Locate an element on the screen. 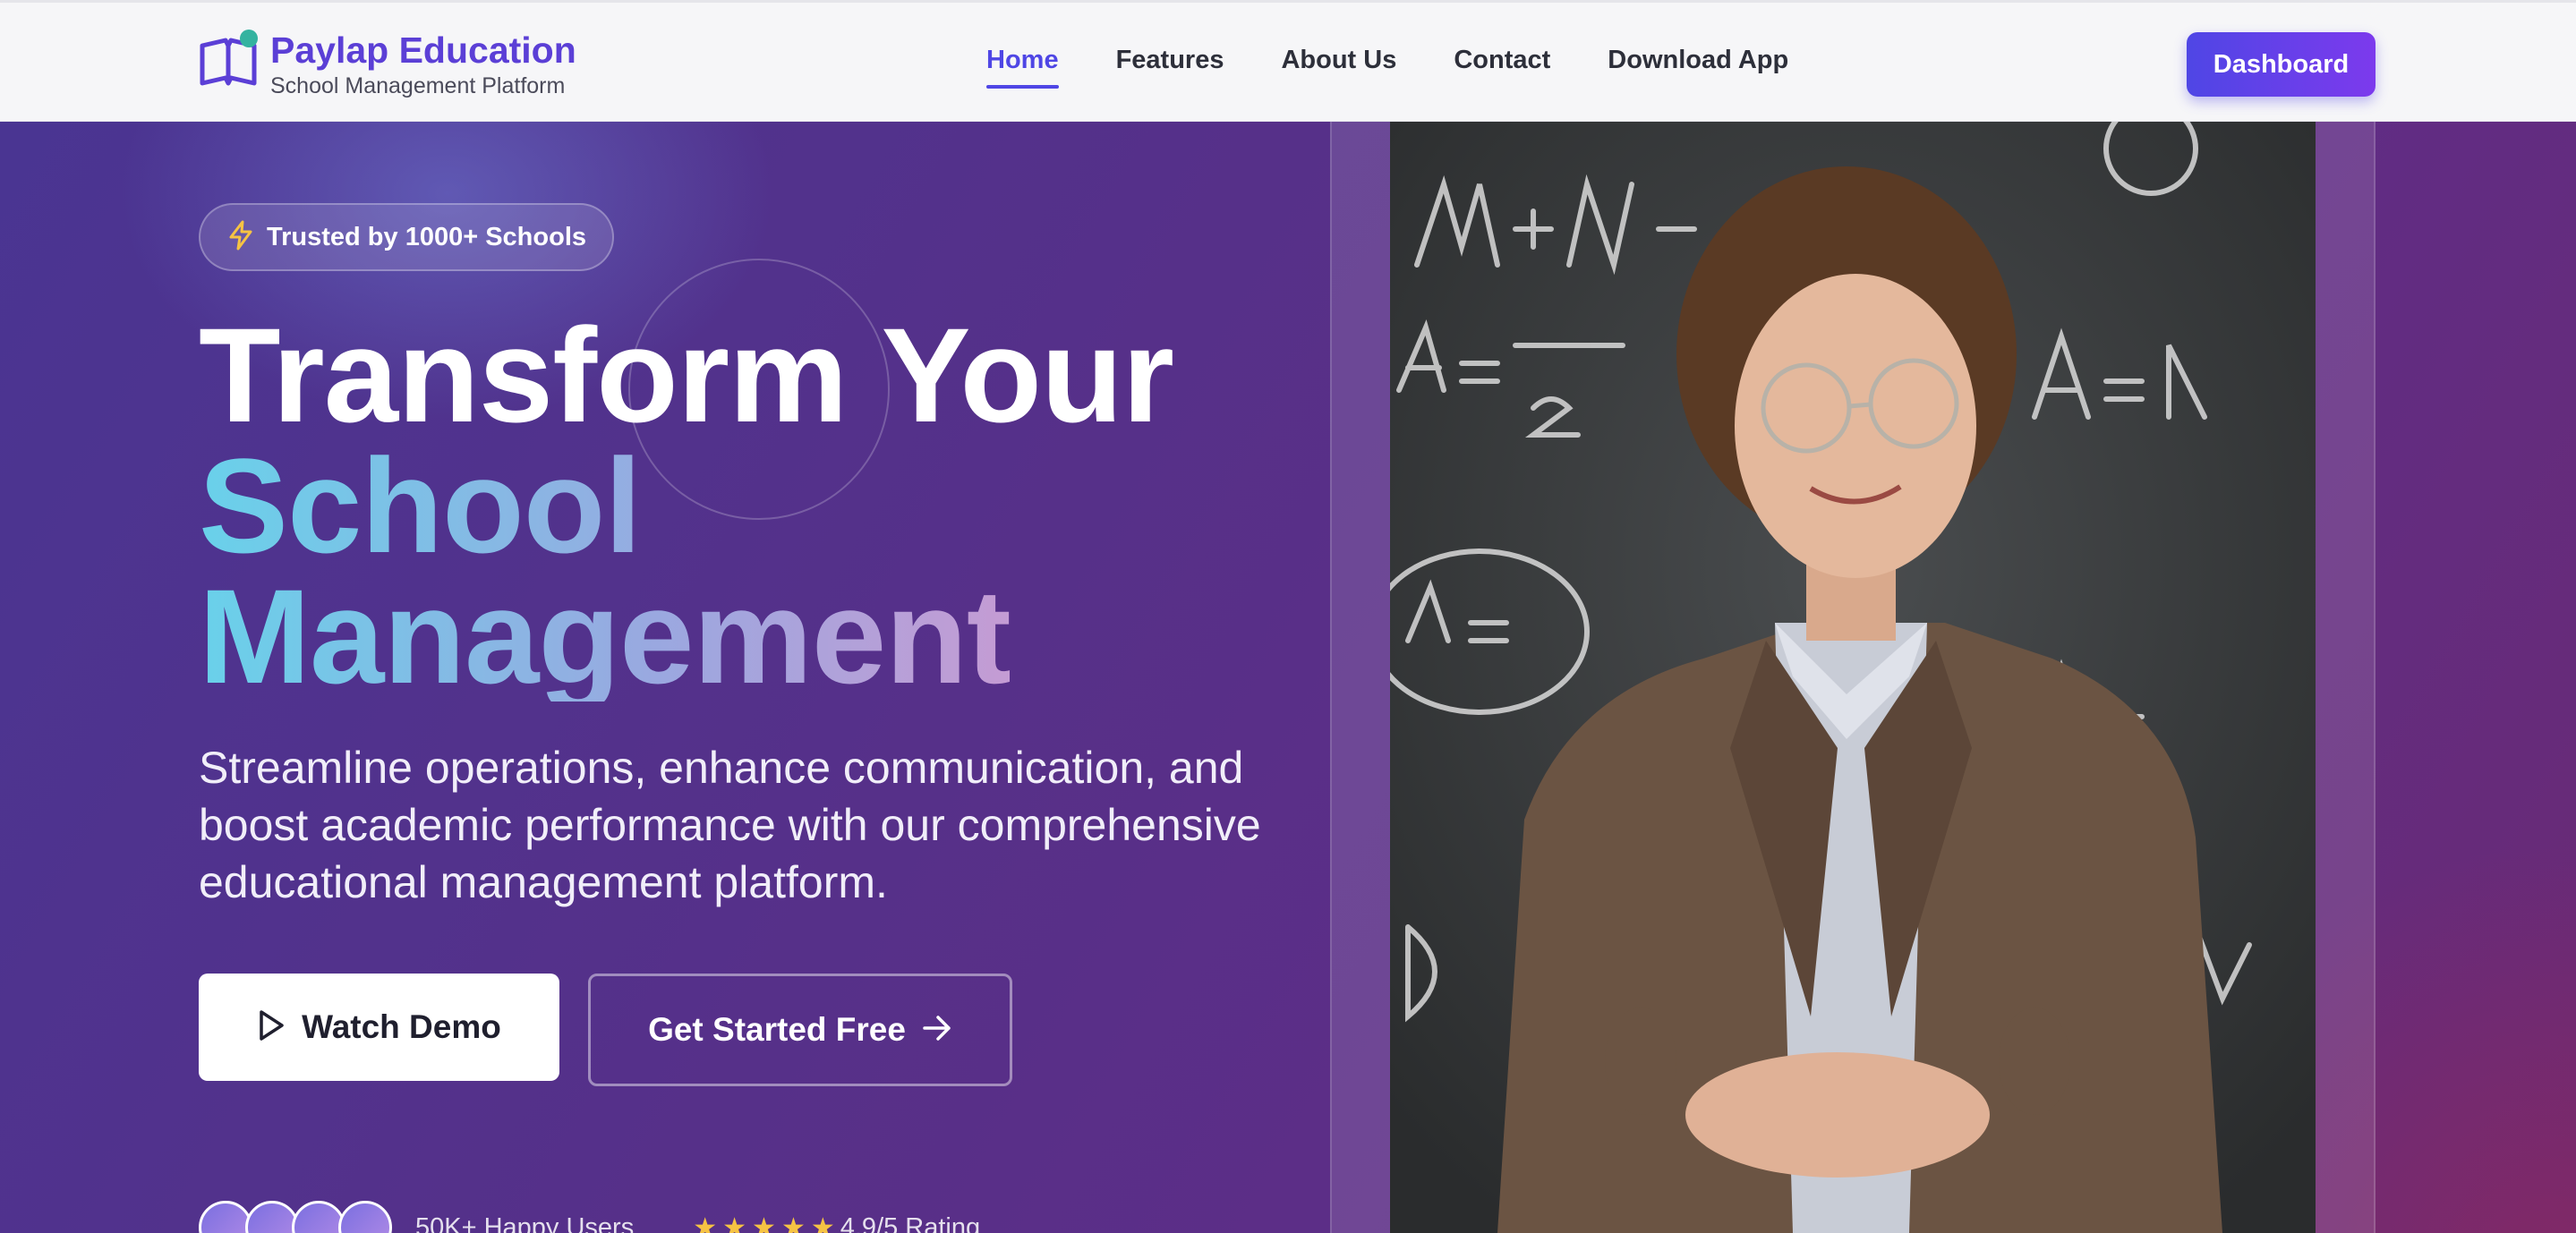  hero-title-line1: Transform Your is located at coordinates (686, 375).